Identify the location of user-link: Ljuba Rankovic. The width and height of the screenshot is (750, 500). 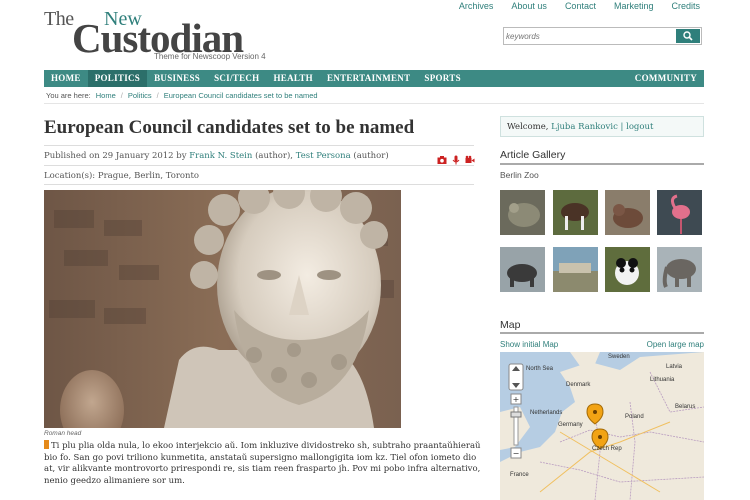
(584, 127).